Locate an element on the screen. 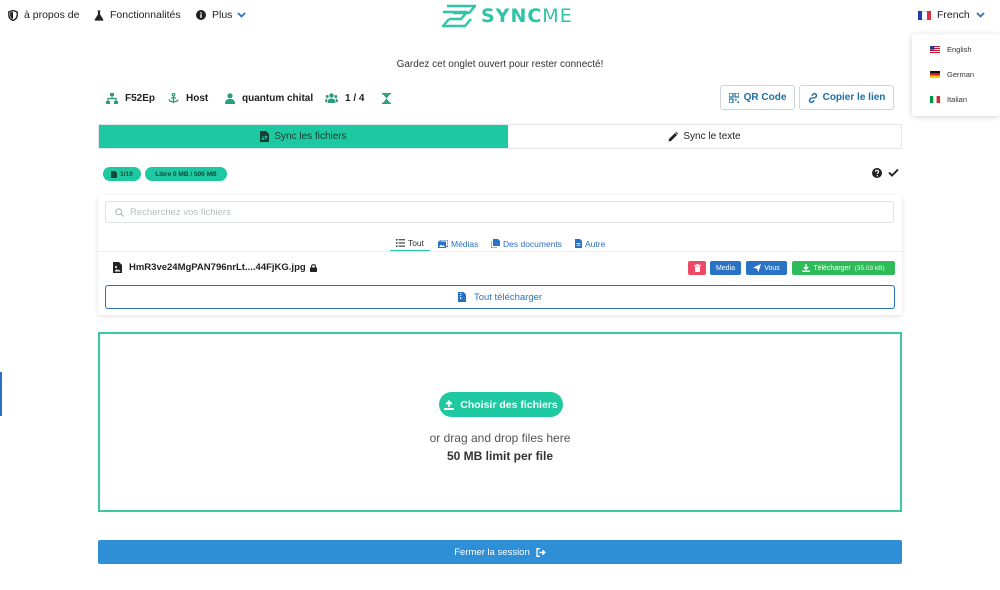  divider is located at coordinates (500, 251).